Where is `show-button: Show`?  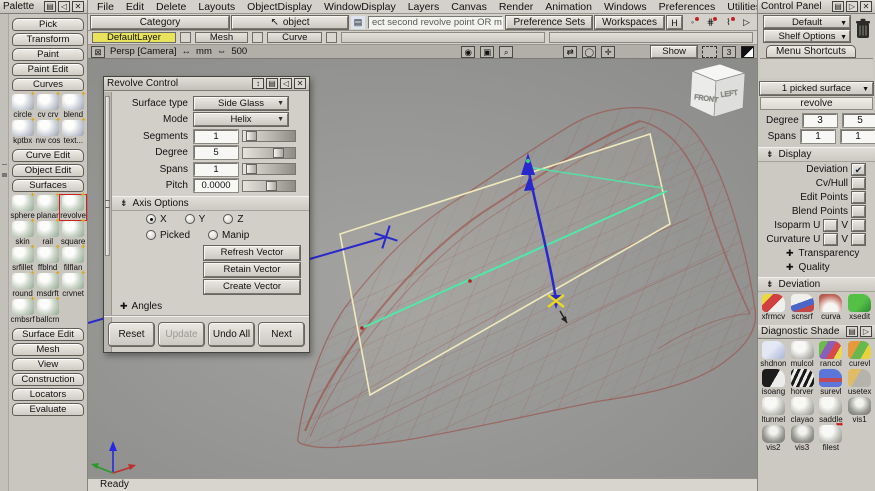
show-button: Show is located at coordinates (674, 51).